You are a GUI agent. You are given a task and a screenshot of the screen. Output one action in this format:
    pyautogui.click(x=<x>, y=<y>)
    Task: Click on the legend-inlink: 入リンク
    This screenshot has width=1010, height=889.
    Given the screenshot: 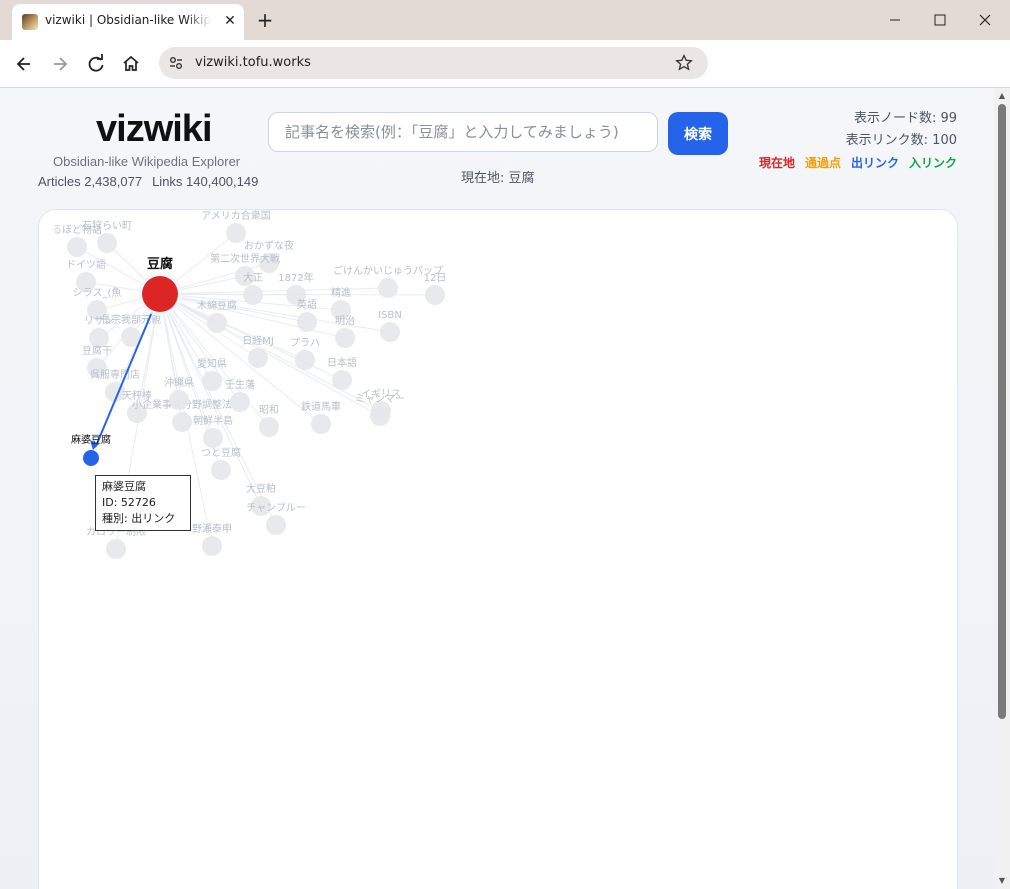 What is the action you would take?
    pyautogui.click(x=932, y=163)
    